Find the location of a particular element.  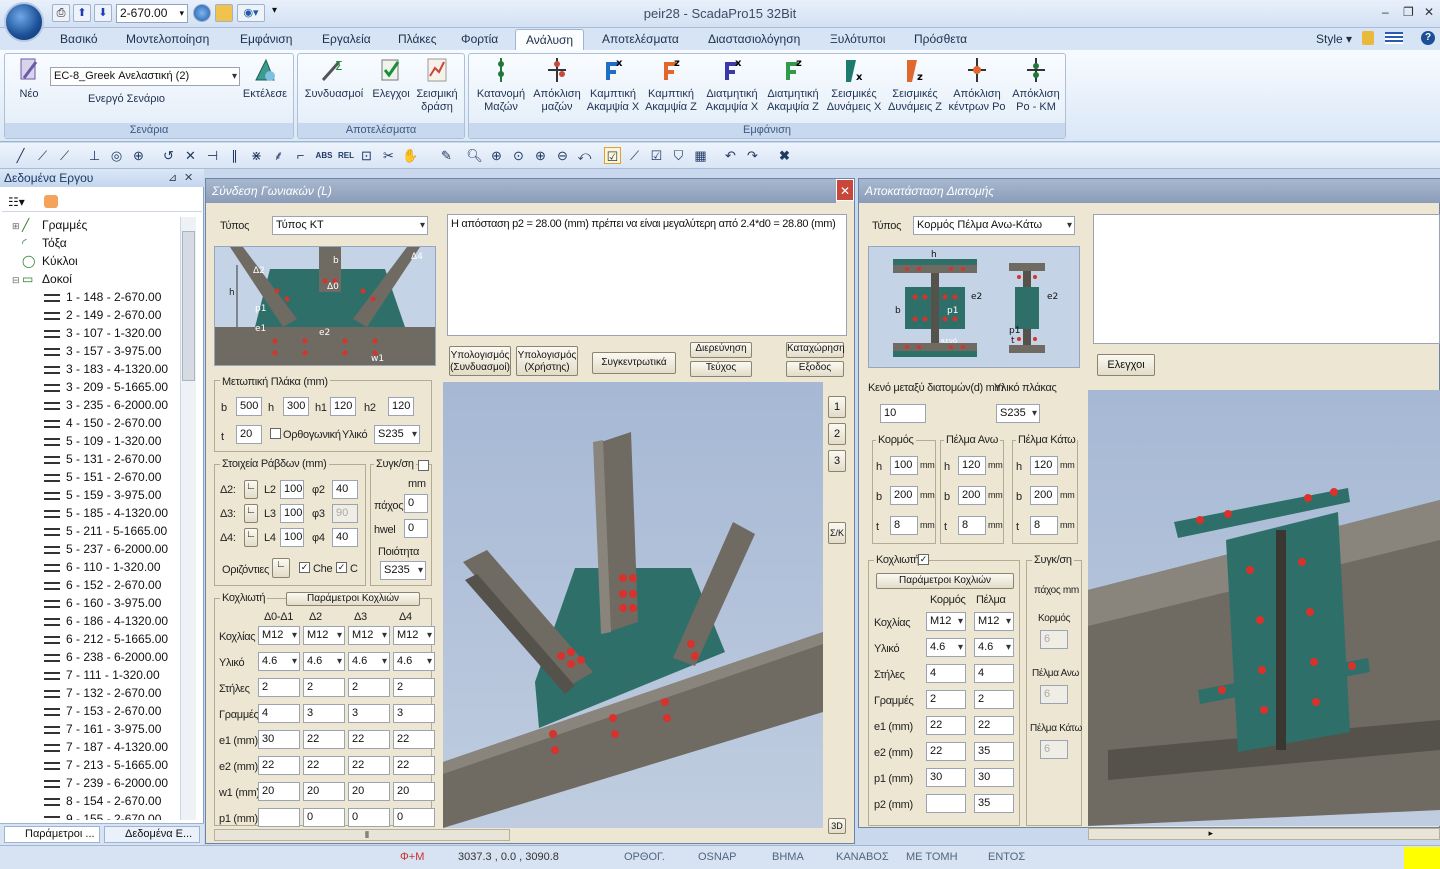

zoom-previous-icon: ⤺ is located at coordinates (584, 155).